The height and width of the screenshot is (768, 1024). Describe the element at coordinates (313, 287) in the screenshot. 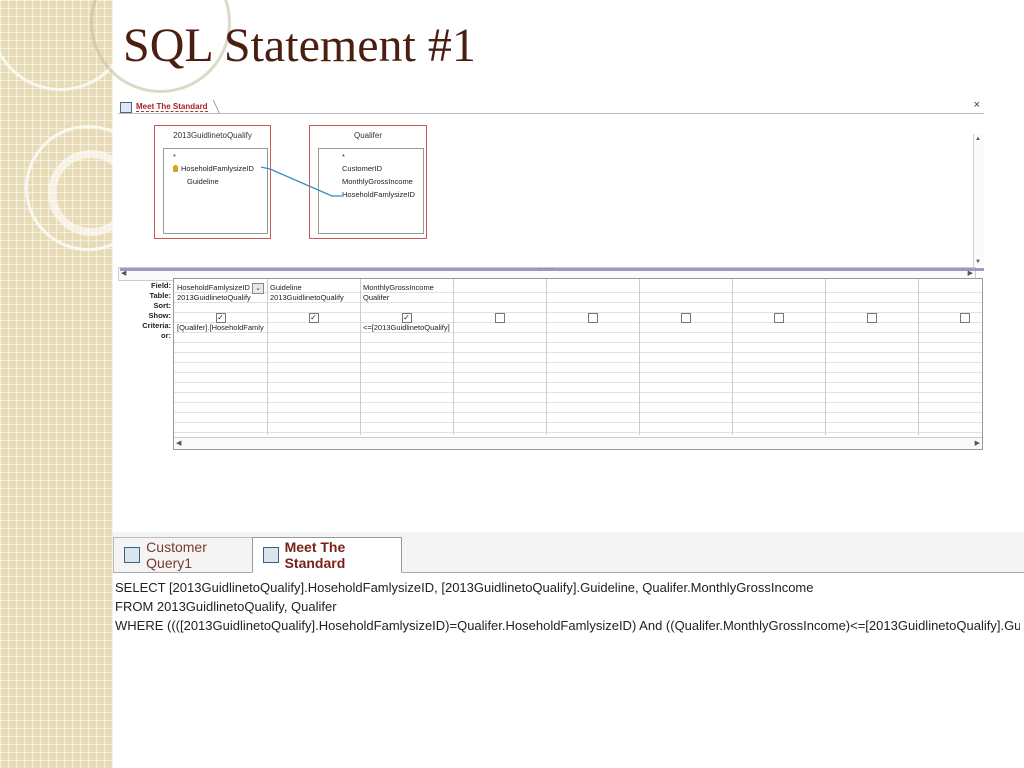

I see `field-cell: Guideline` at that location.